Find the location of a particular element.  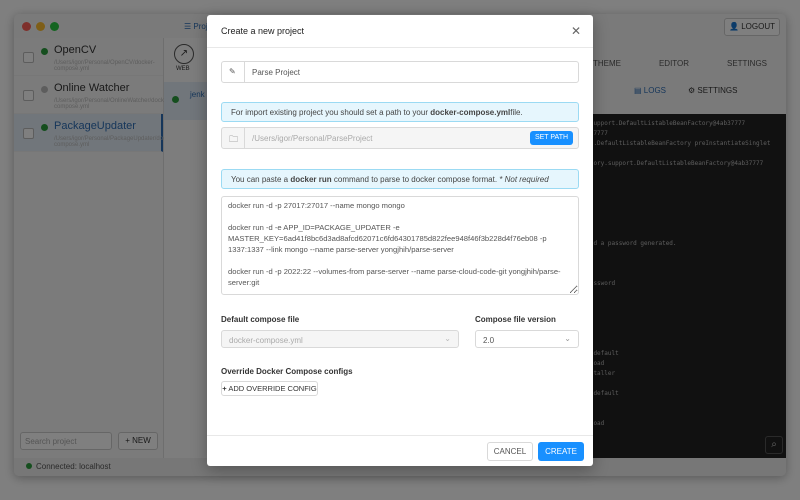

override-label: Override Docker Compose configs is located at coordinates (287, 371).